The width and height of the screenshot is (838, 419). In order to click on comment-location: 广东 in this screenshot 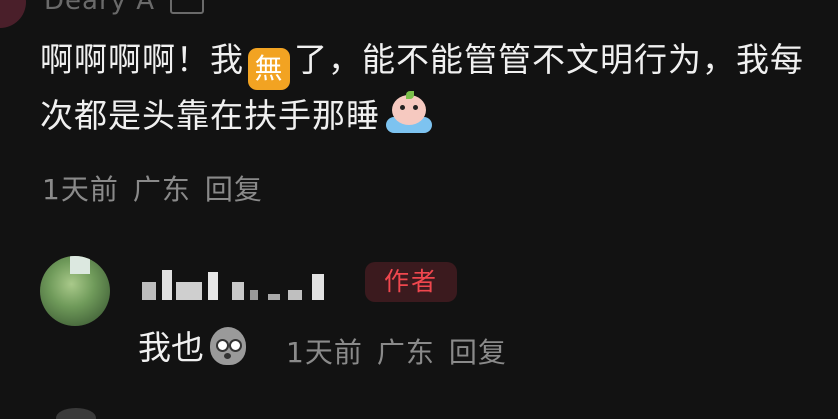, I will do `click(161, 189)`.